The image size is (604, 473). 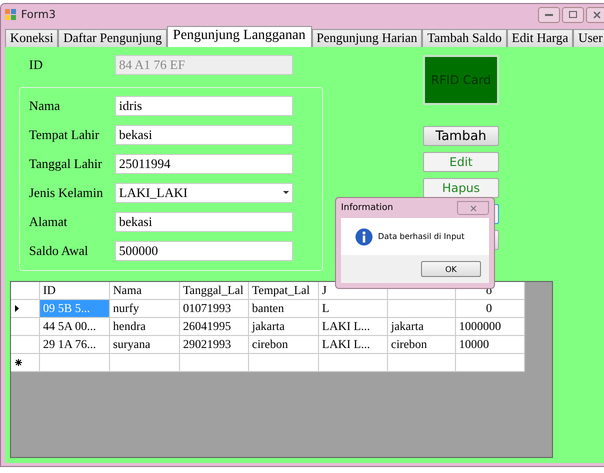 I want to click on dropdown: LAKI_LAKI, so click(x=204, y=192).